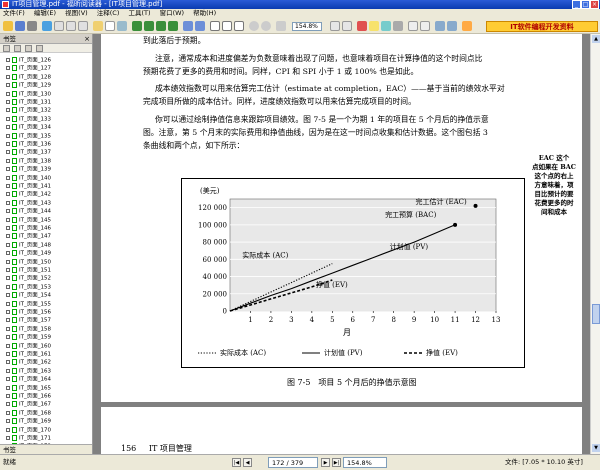 This screenshot has width=600, height=470. Describe the element at coordinates (28, 337) in the screenshot. I see `bookmark-item: IT_页面_159` at that location.